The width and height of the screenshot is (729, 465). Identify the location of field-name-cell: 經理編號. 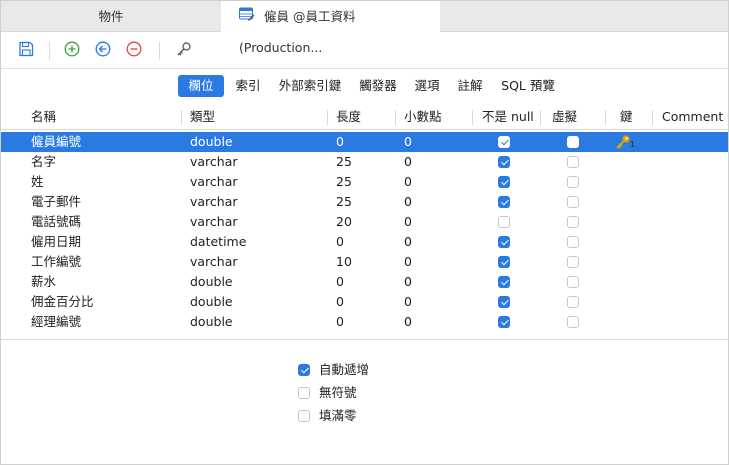
(56, 322).